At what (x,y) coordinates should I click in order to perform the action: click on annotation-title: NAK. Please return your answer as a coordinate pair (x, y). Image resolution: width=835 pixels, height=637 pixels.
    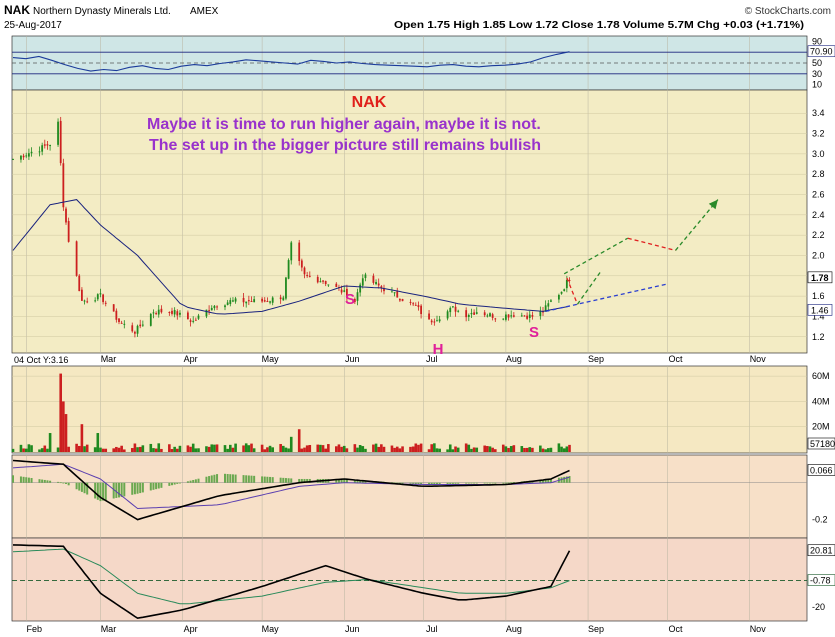
    Looking at the image, I should click on (369, 102).